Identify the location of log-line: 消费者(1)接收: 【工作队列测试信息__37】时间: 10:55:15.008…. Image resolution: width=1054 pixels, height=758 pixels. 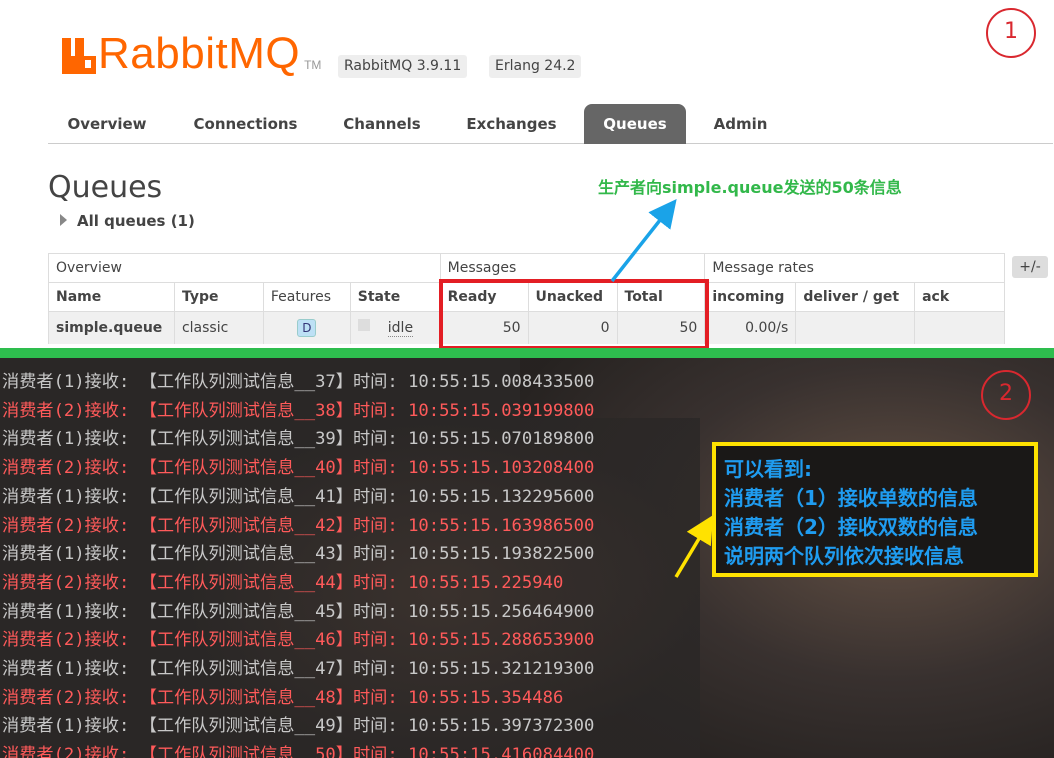
(298, 382).